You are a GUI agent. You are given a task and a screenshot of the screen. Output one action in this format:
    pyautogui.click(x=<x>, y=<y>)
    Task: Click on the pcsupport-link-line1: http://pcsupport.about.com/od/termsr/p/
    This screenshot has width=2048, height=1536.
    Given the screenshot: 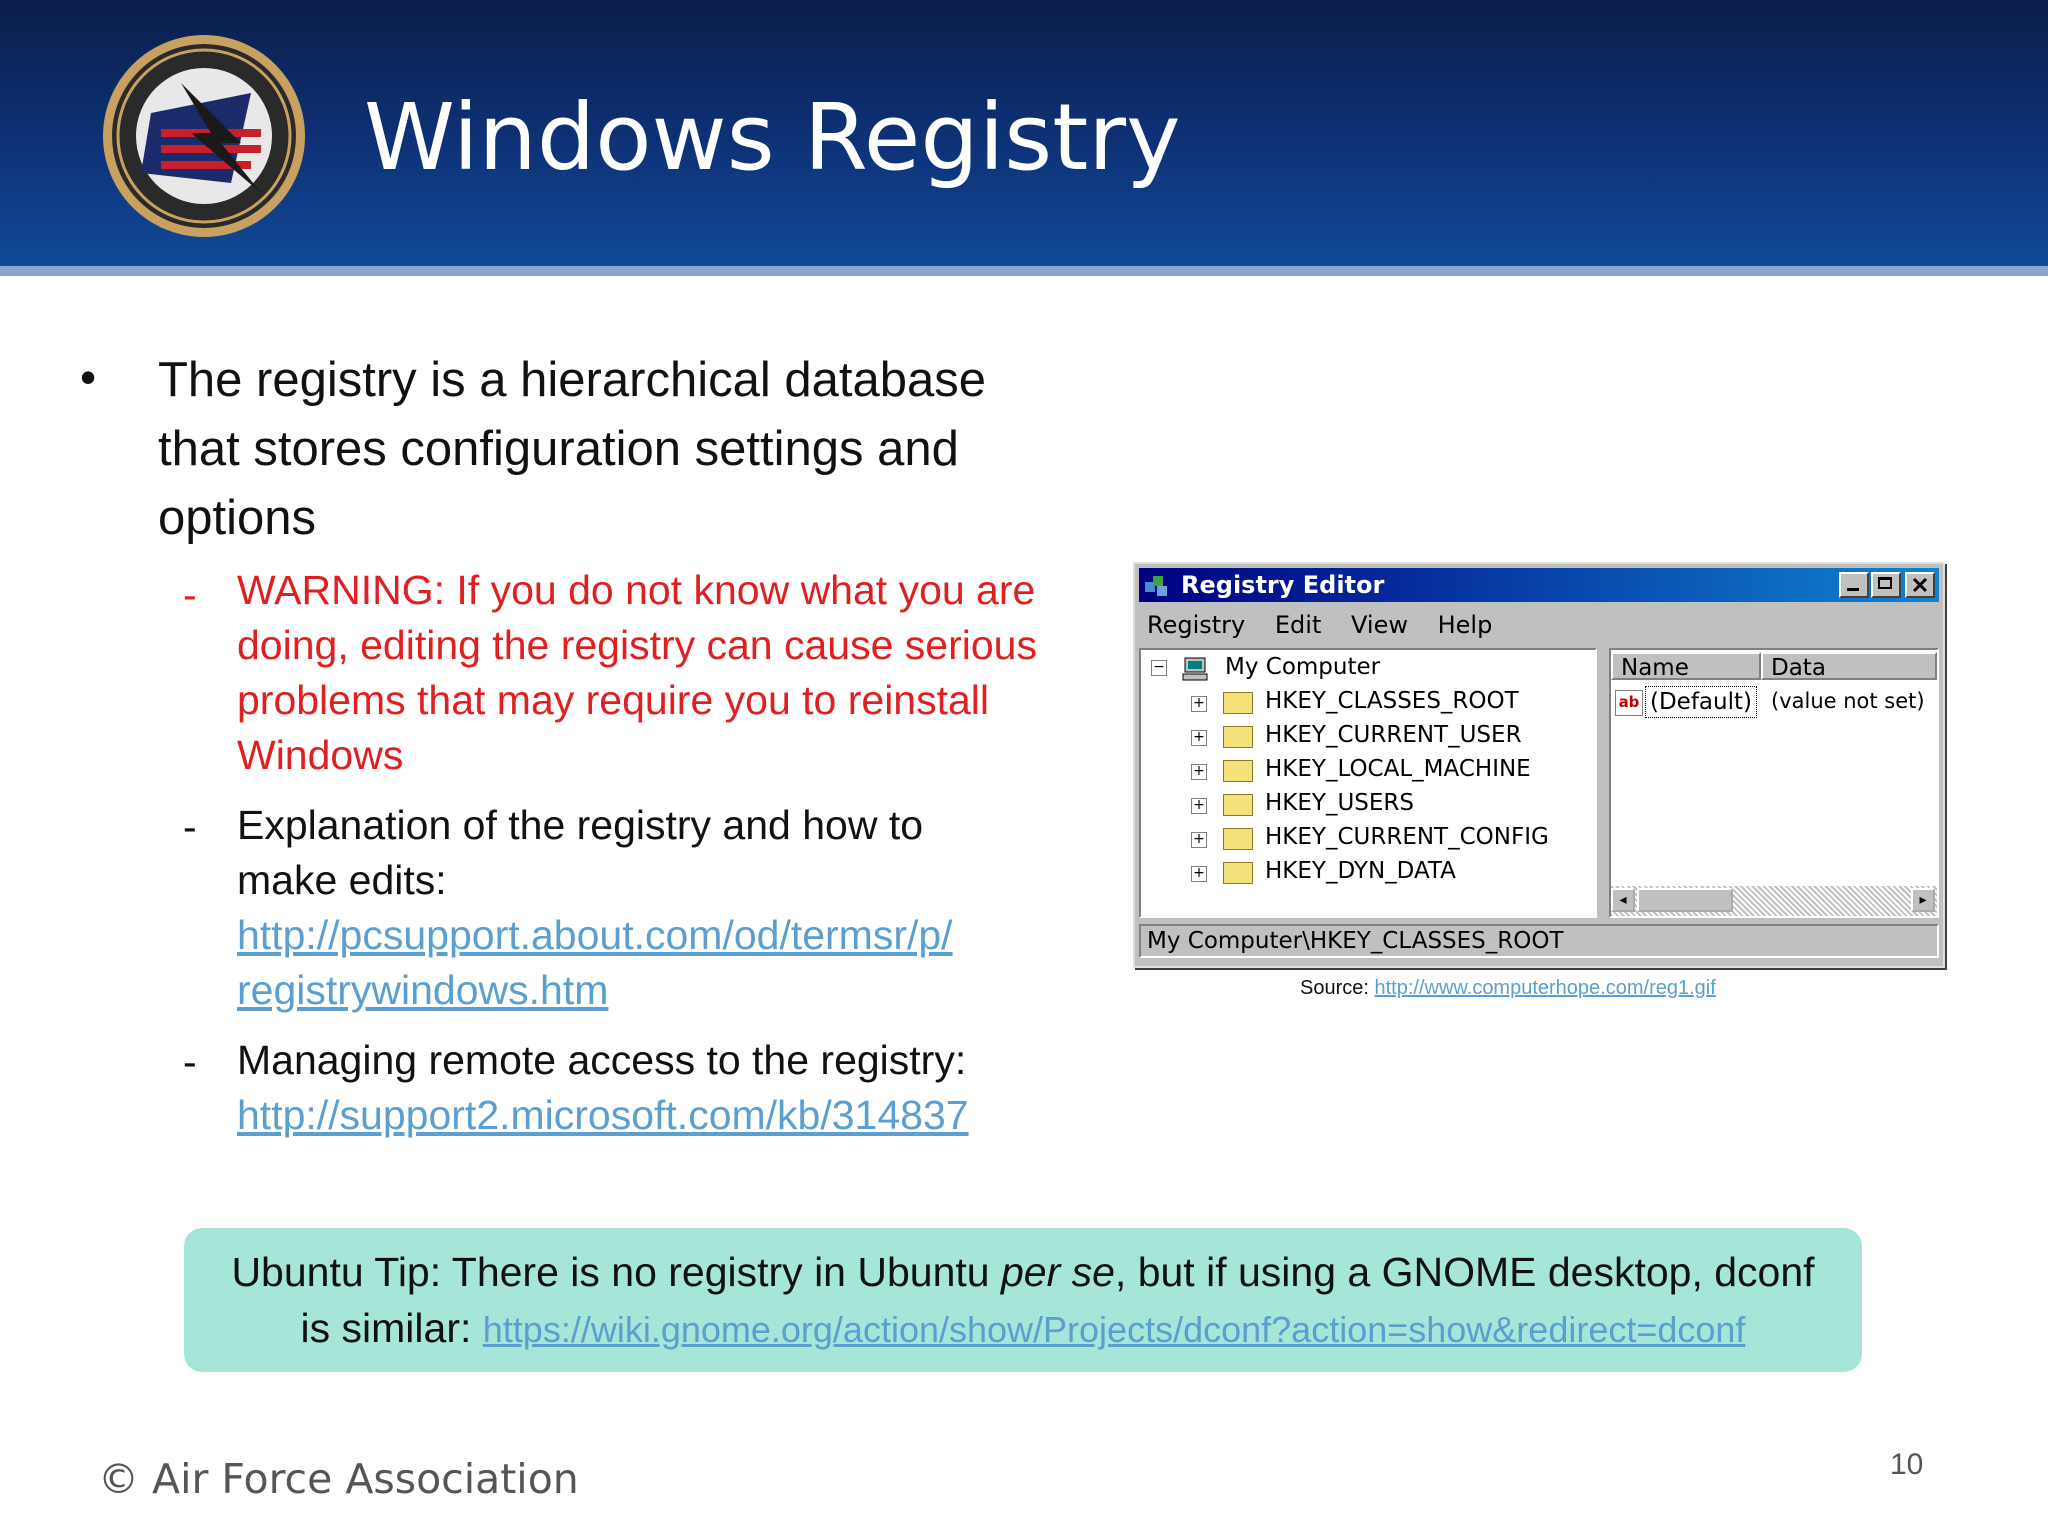 What is the action you would take?
    pyautogui.click(x=637, y=935)
    